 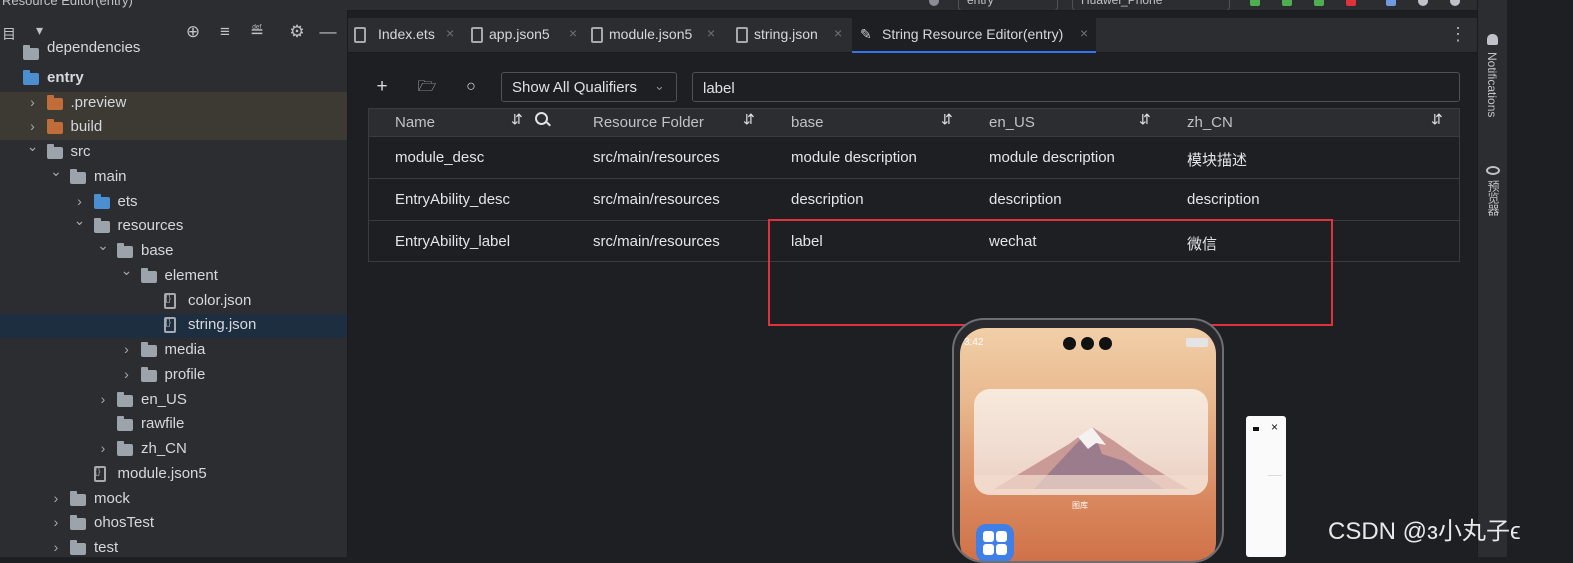 I want to click on mini-preview-window: ×, so click(x=1266, y=486).